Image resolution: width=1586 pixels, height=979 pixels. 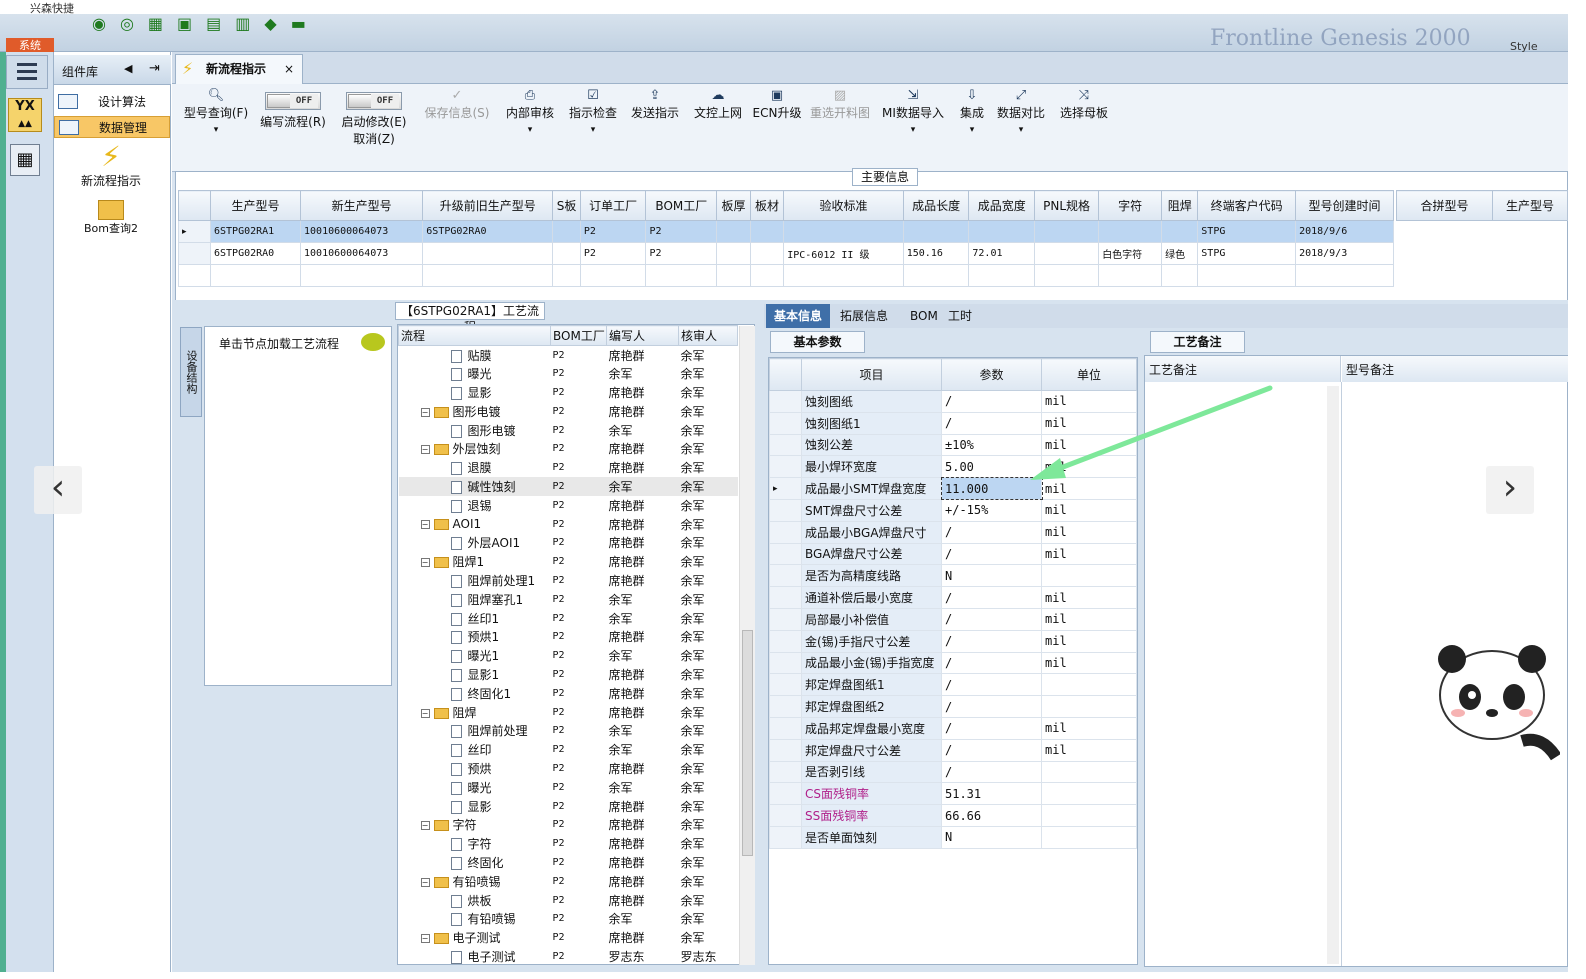 I want to click on flow-row: − 外层蚀刻 P2 席艳群 余军, so click(x=568, y=448).